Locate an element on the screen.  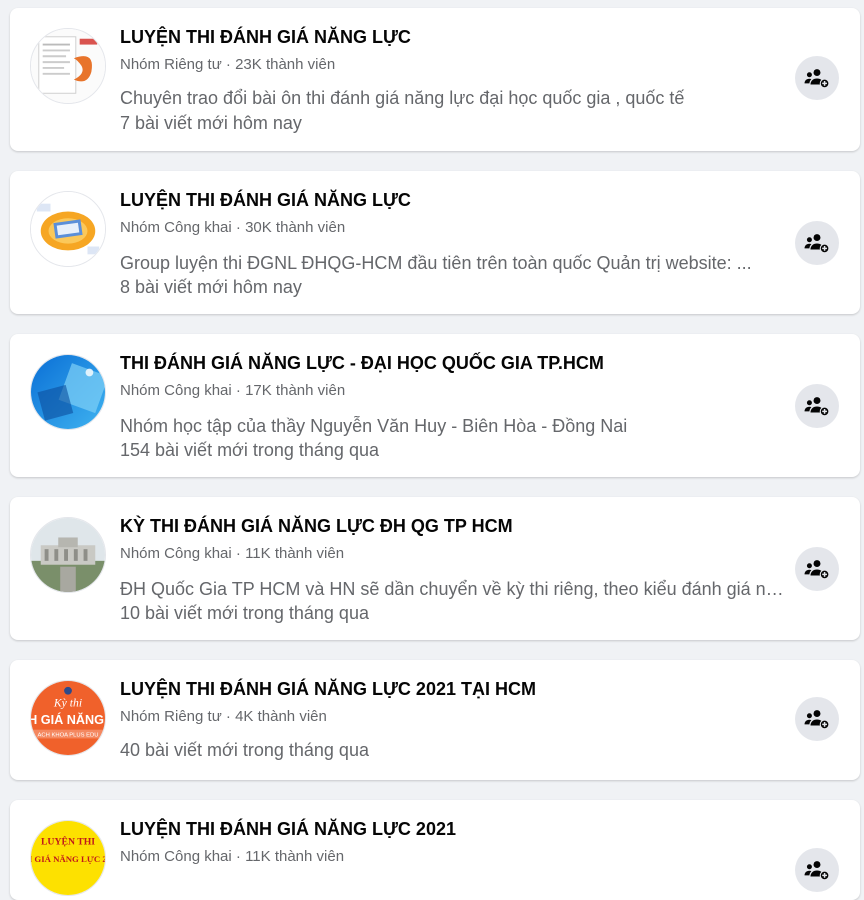
group-title: KỲ THI ĐÁNH GIÁ NĂNG LỰC ĐH QG TP HCM is located at coordinates (316, 526).